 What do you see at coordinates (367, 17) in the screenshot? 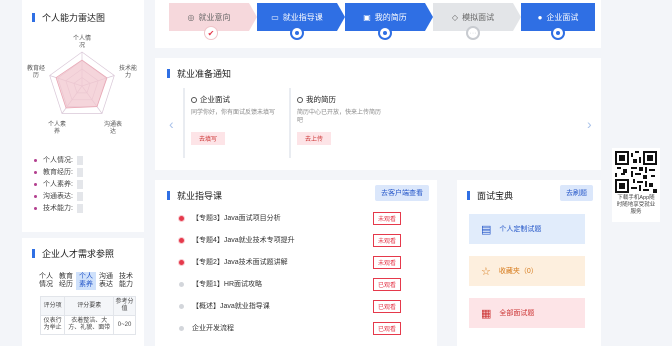
I see `resume-icon: ▣` at bounding box center [367, 17].